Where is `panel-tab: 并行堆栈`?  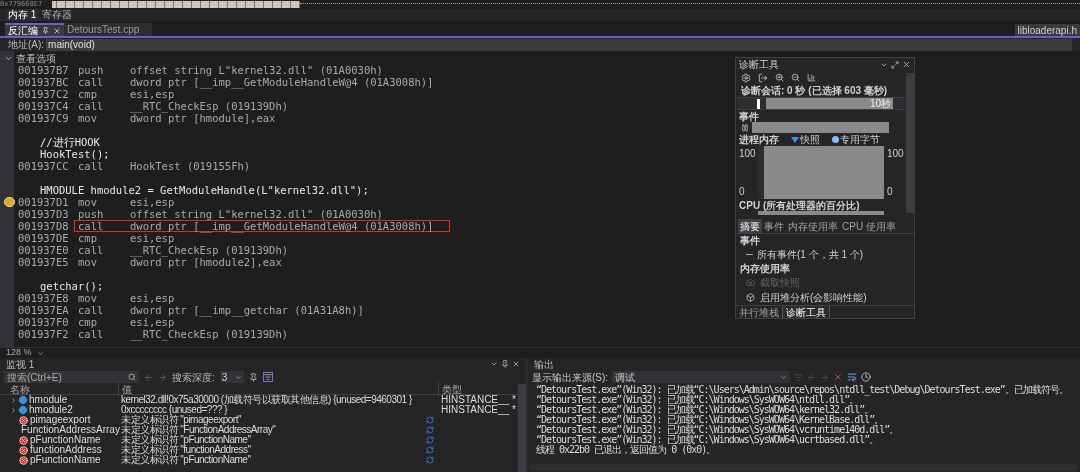
panel-tab: 并行堆栈 is located at coordinates (759, 312).